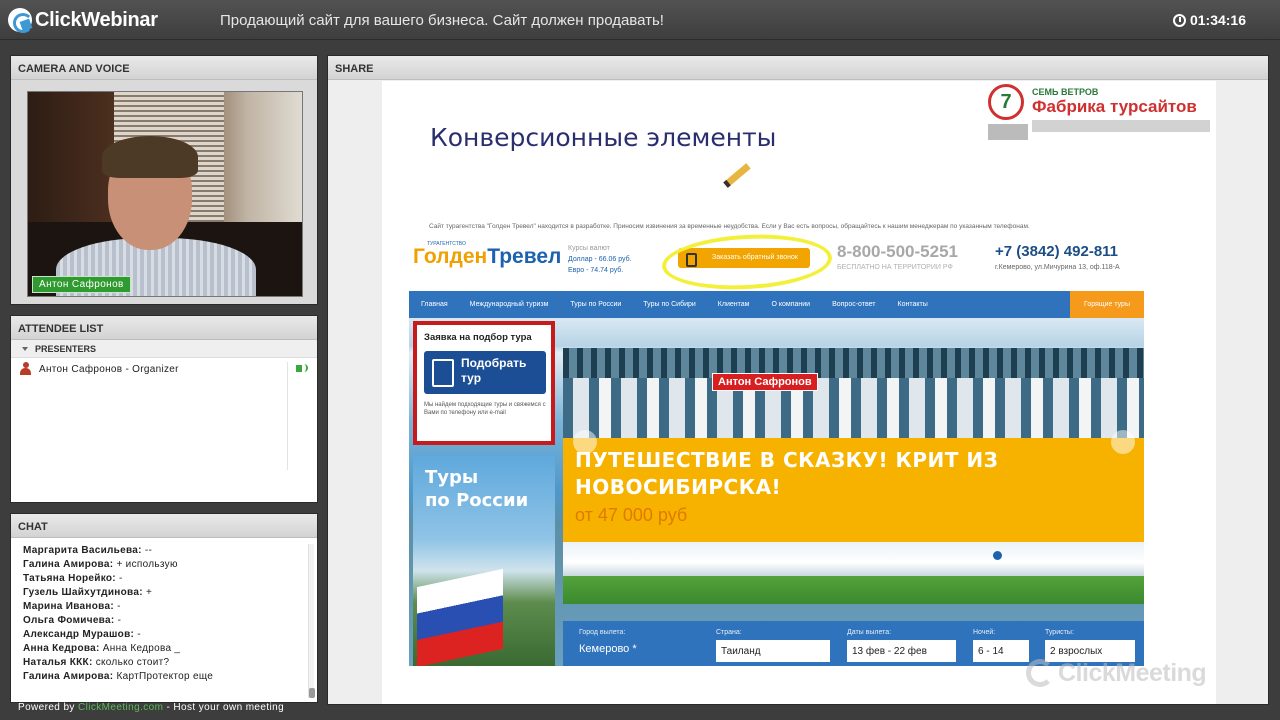  What do you see at coordinates (576, 270) in the screenshot?
I see `rate-eur-label: Евро` at bounding box center [576, 270].